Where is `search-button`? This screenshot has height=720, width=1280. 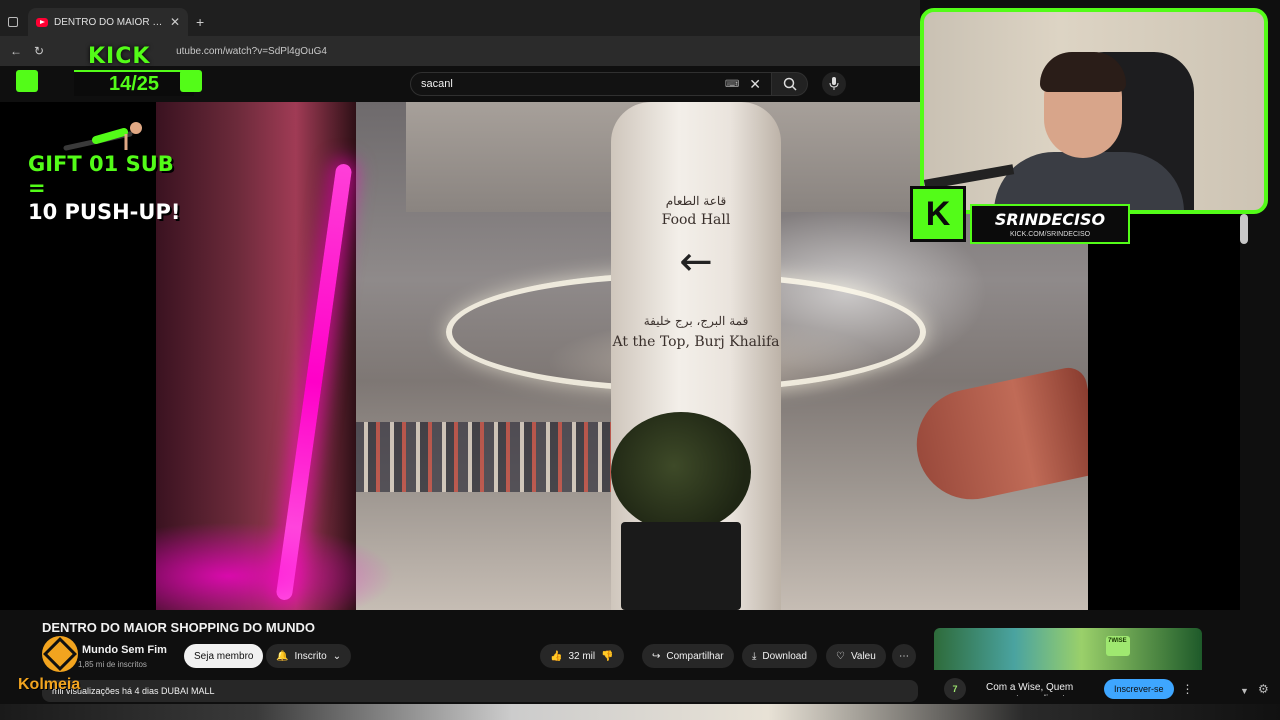 search-button is located at coordinates (790, 84).